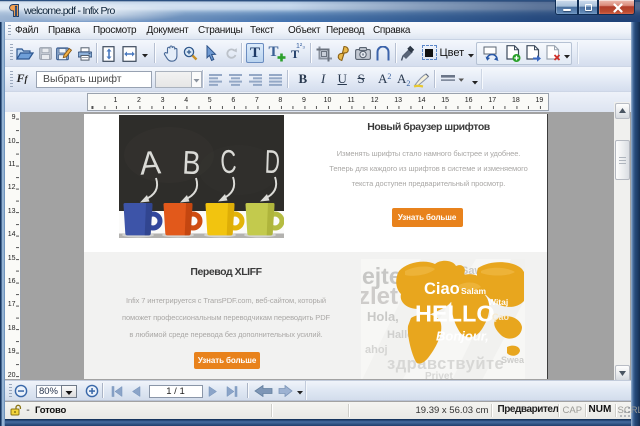  Describe the element at coordinates (228, 162) in the screenshot. I see `svg-text: C` at that location.